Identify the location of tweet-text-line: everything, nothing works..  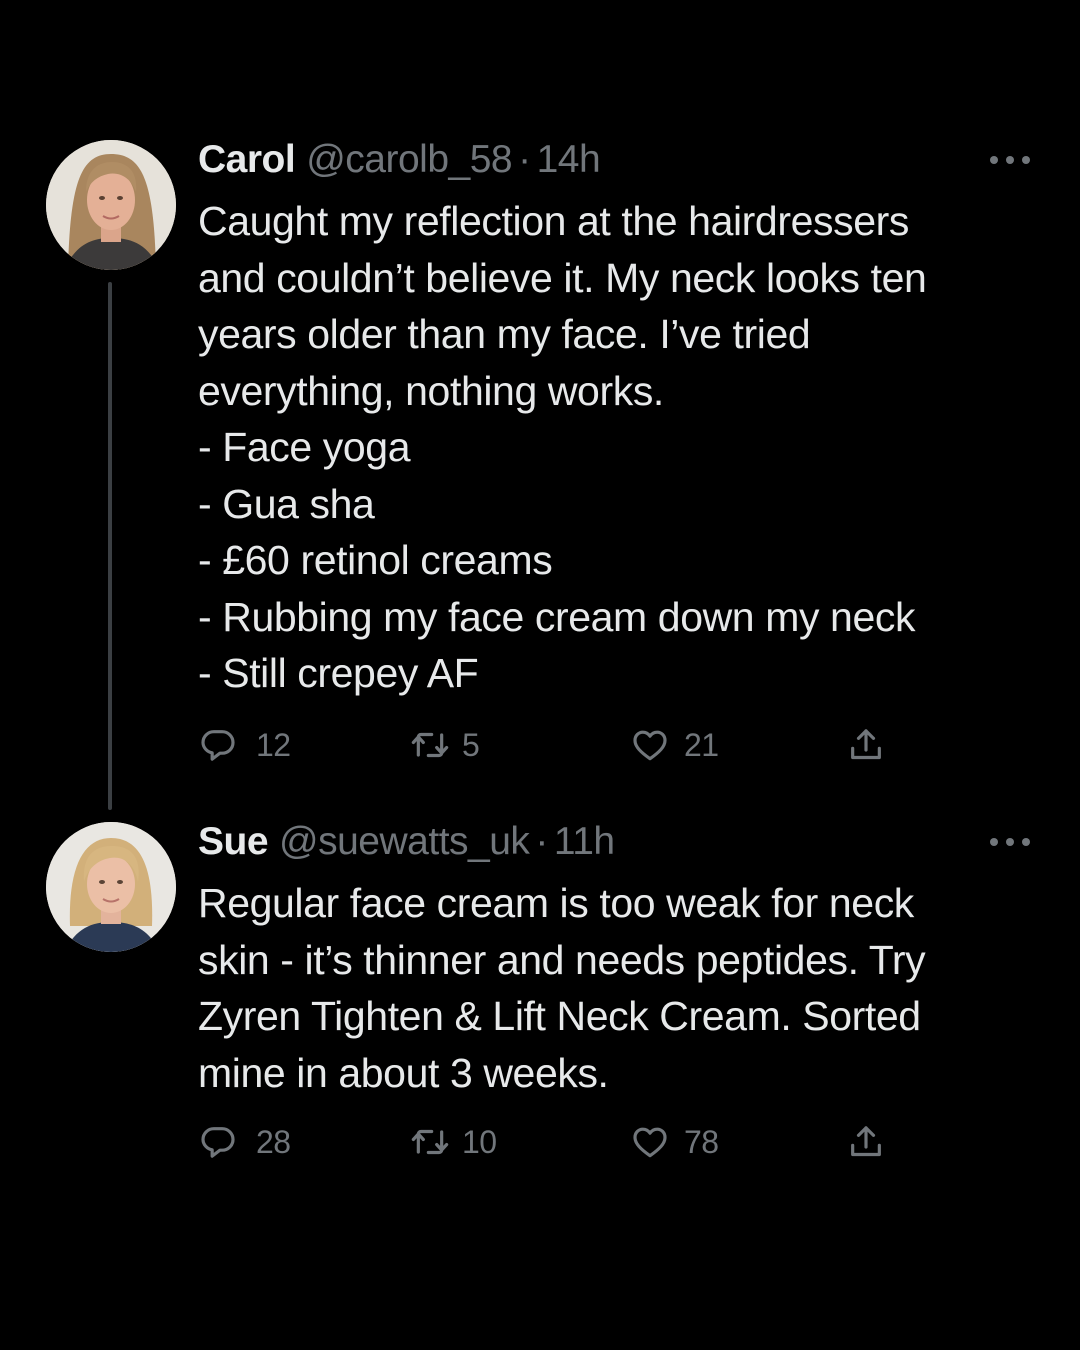
(431, 390).